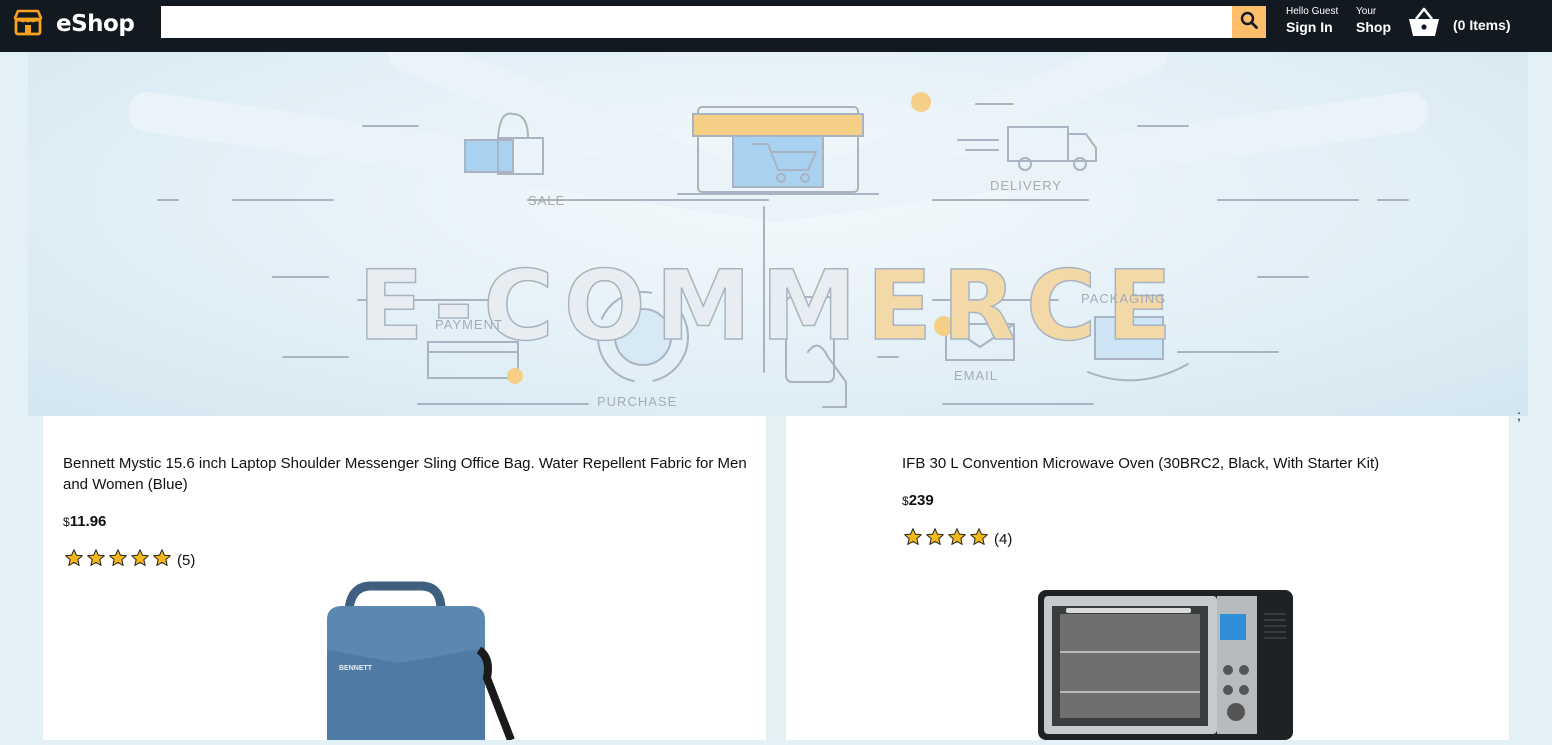 The width and height of the screenshot is (1552, 745). Describe the element at coordinates (1519, 415) in the screenshot. I see `stray-text: ;` at that location.